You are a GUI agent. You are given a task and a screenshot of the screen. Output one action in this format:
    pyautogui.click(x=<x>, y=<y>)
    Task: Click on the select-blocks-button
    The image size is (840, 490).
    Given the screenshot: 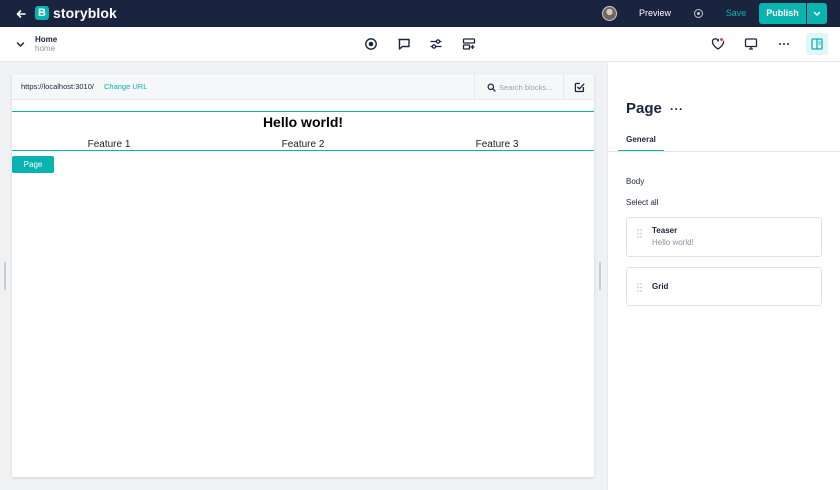 What is the action you would take?
    pyautogui.click(x=578, y=87)
    